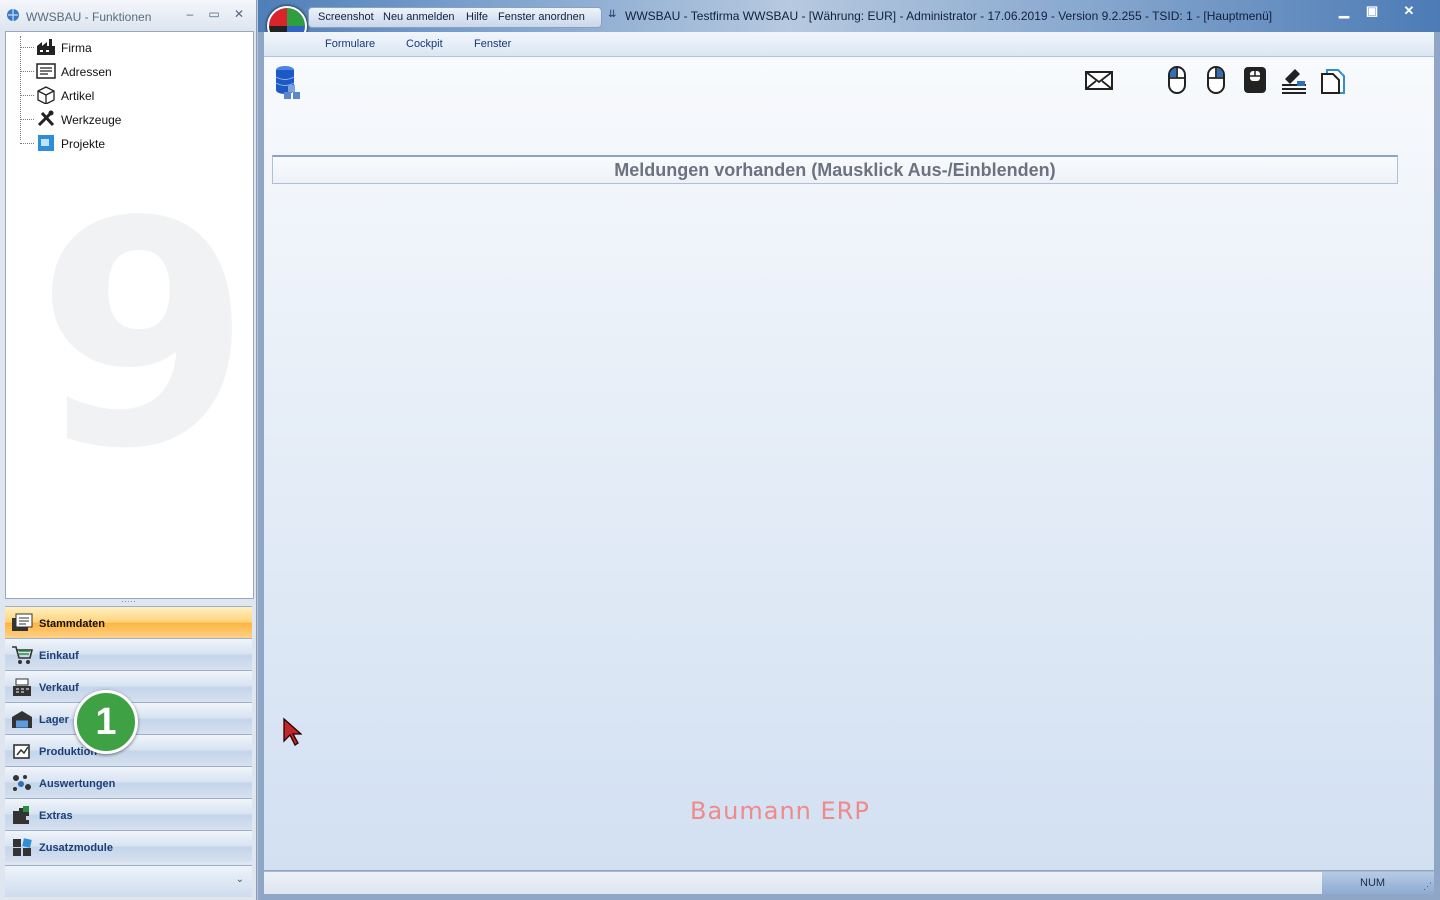 This screenshot has height=900, width=1440. I want to click on tree-item-label: Werkzeuge, so click(91, 120).